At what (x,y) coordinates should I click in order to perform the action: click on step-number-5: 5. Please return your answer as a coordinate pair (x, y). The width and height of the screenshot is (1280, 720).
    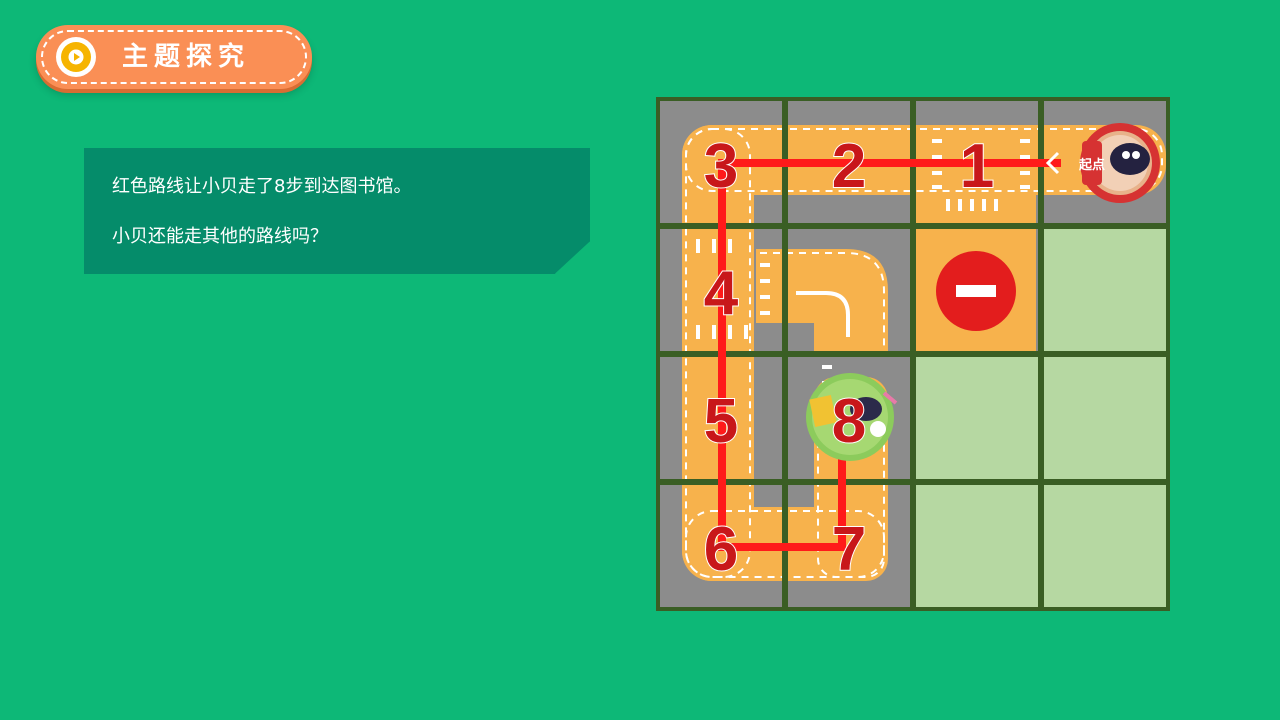
    Looking at the image, I should click on (721, 421).